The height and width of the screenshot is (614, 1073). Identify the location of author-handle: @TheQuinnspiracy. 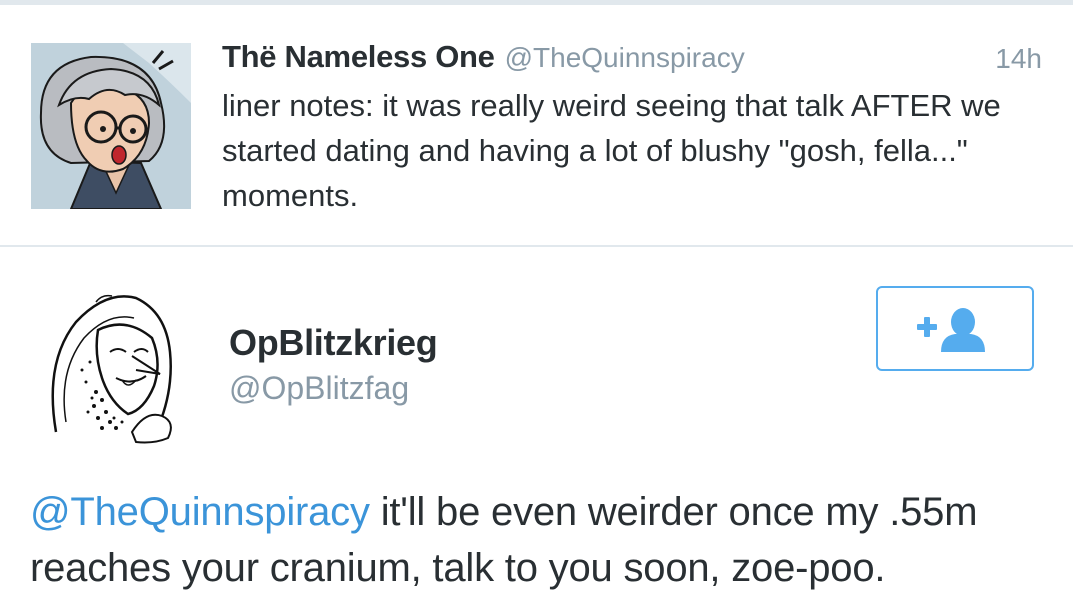
(625, 57).